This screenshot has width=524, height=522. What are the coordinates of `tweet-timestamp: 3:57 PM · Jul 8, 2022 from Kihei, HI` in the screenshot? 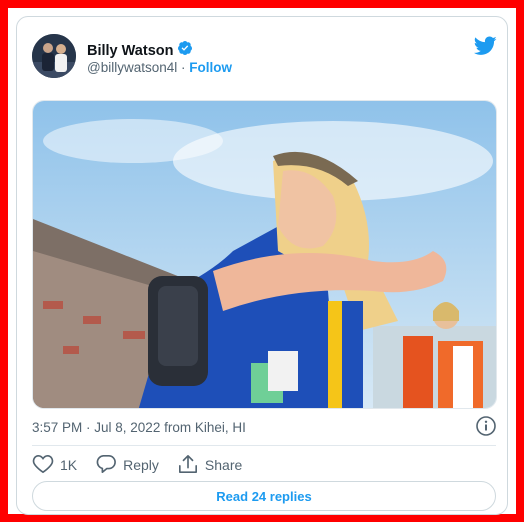 It's located at (139, 427).